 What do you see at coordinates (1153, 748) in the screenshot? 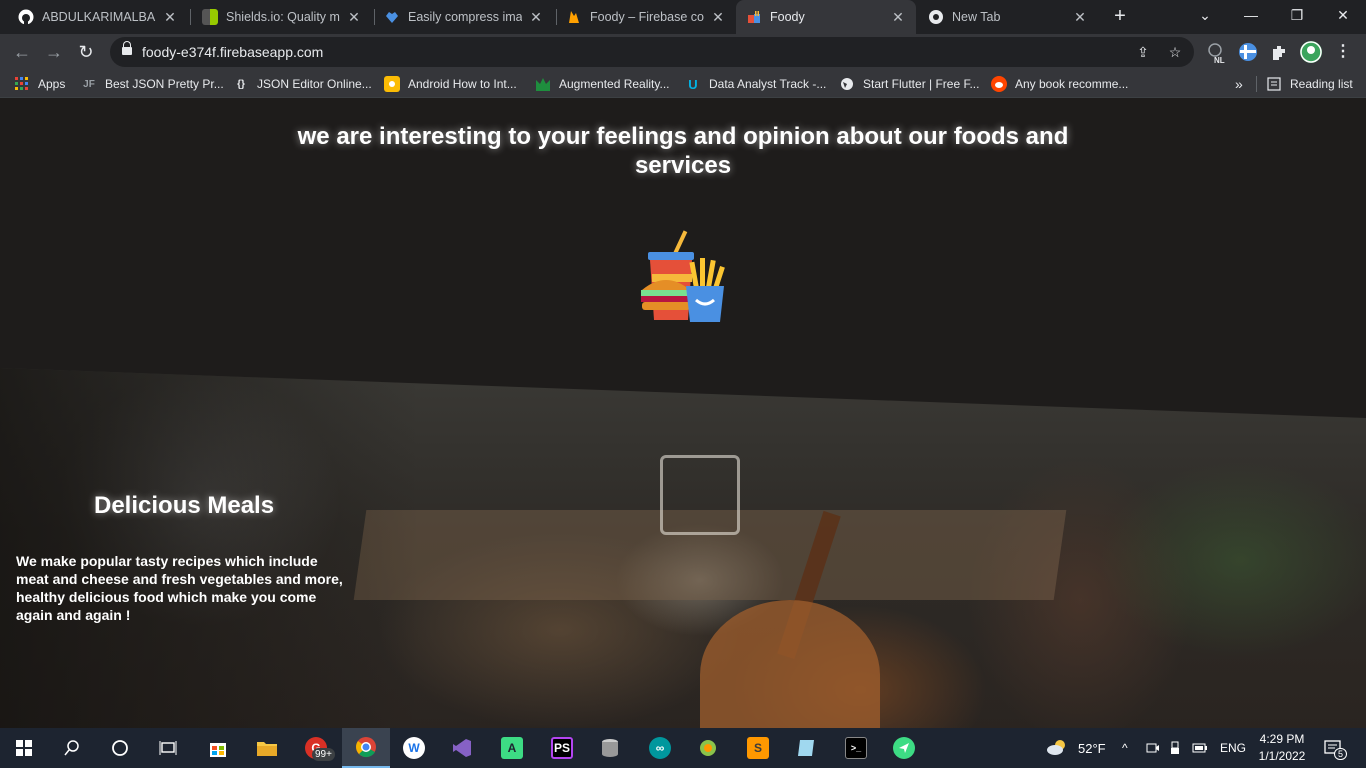
I see `tray-meet-icon` at bounding box center [1153, 748].